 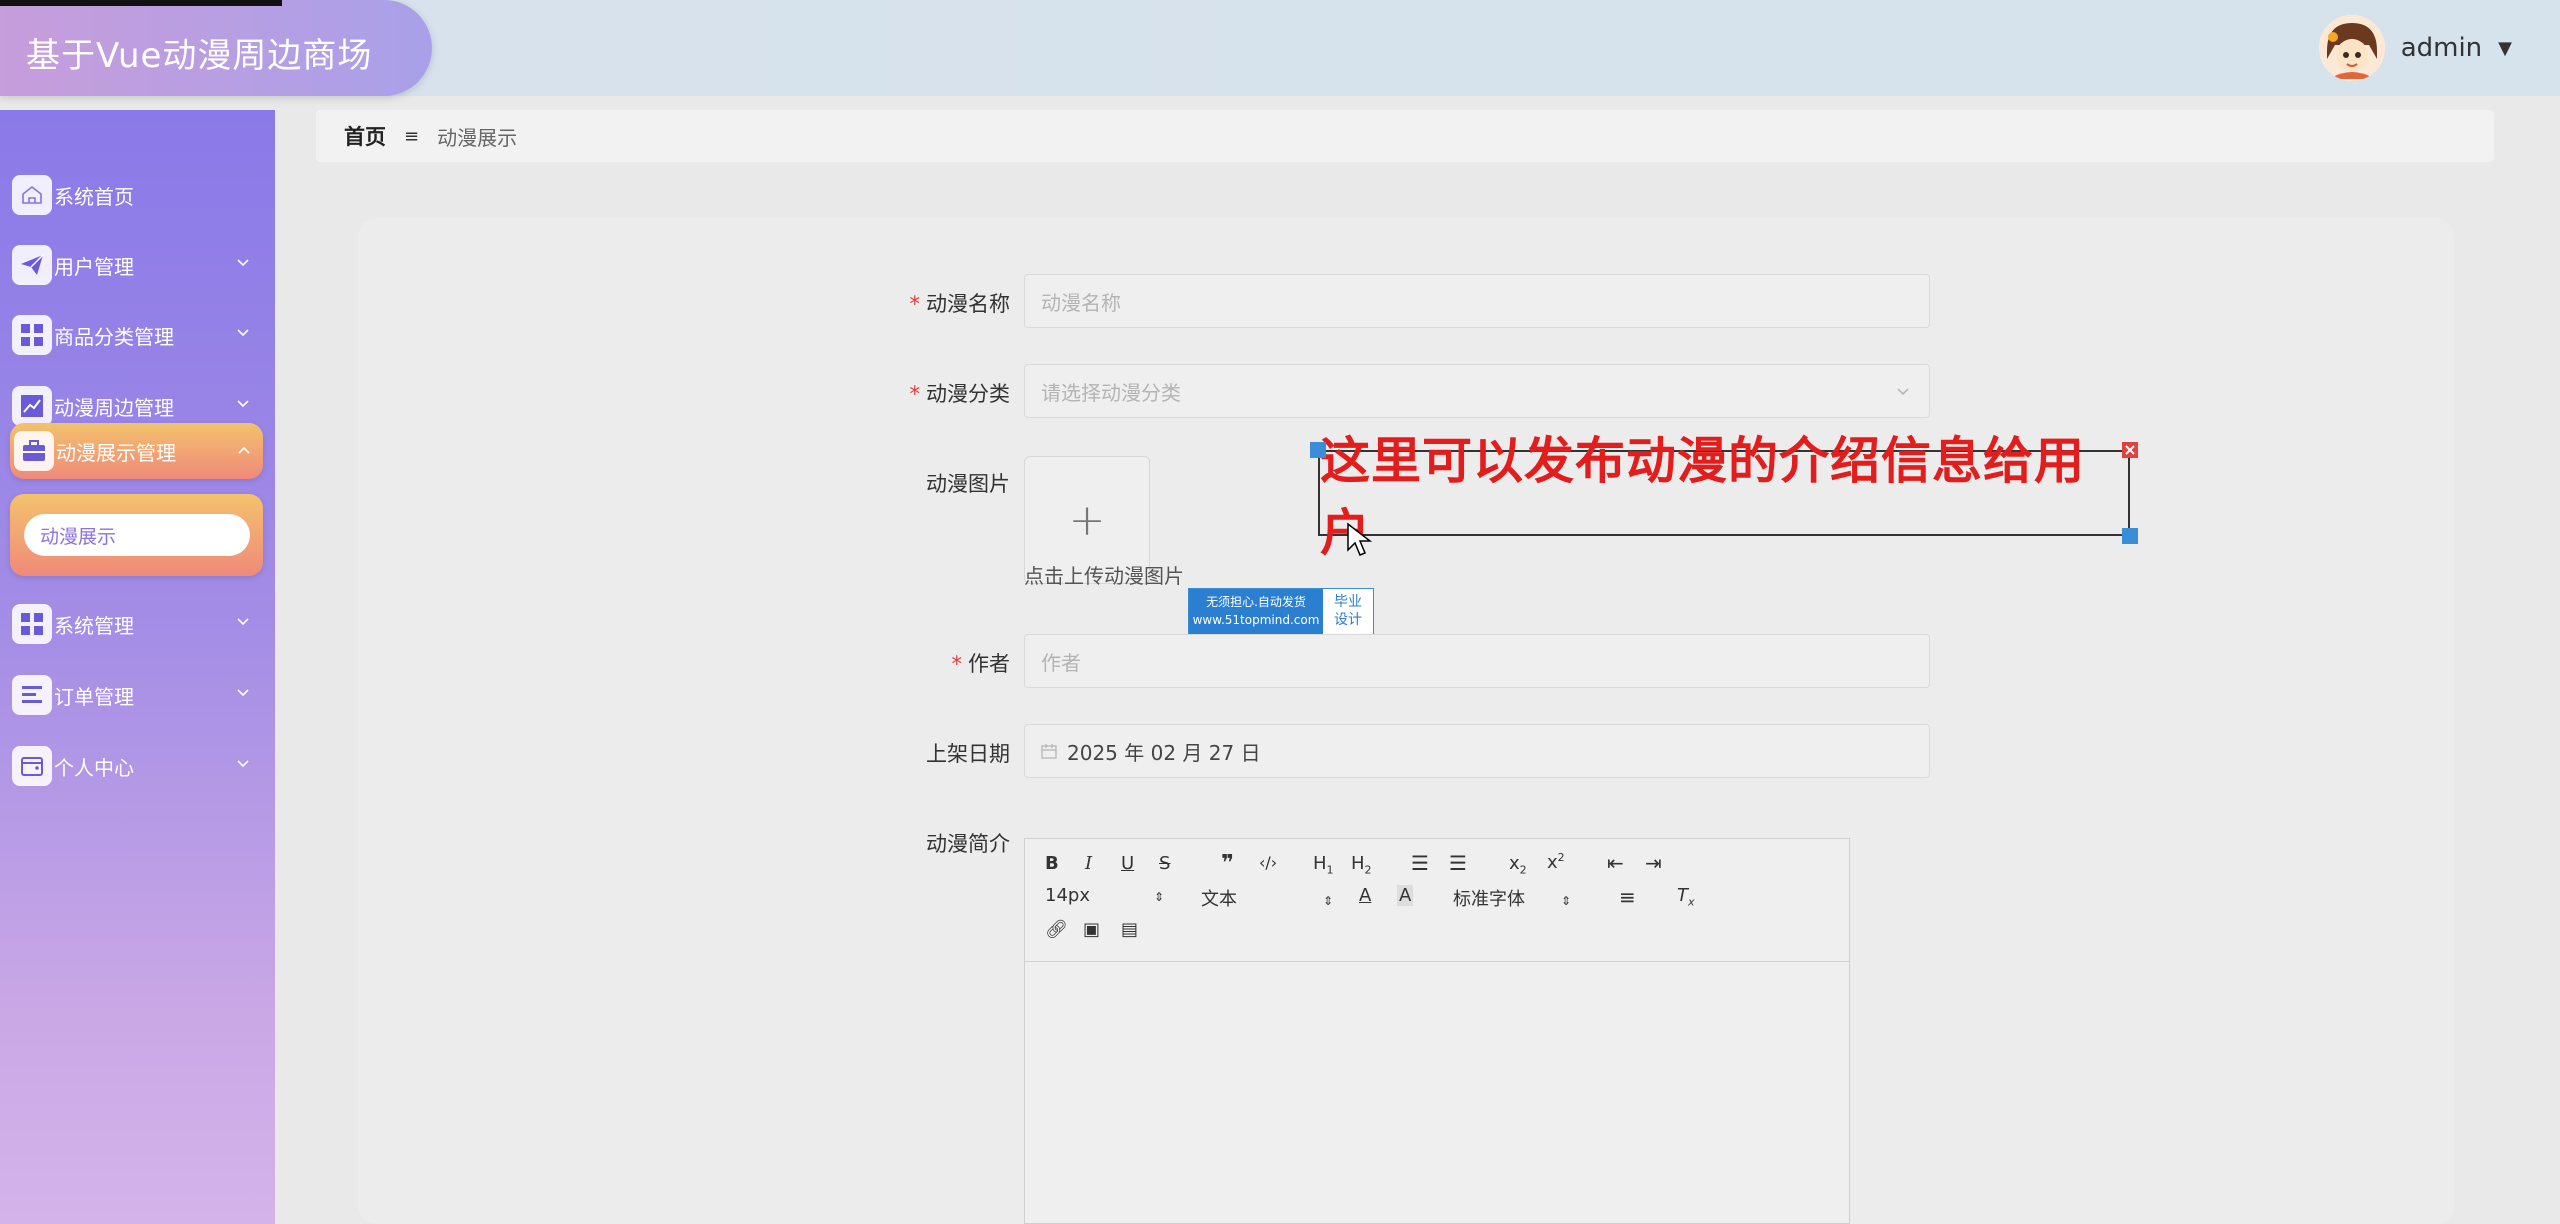 What do you see at coordinates (1477, 301) in the screenshot?
I see `anime-name-input: 动漫名称` at bounding box center [1477, 301].